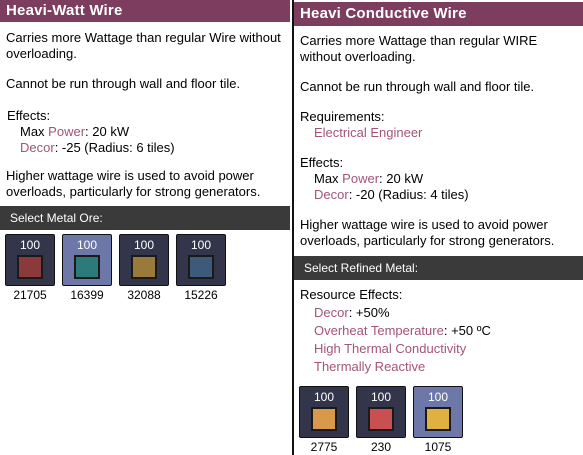 The width and height of the screenshot is (583, 455). I want to click on resource-effects-heading: Resource Effects:, so click(351, 294).